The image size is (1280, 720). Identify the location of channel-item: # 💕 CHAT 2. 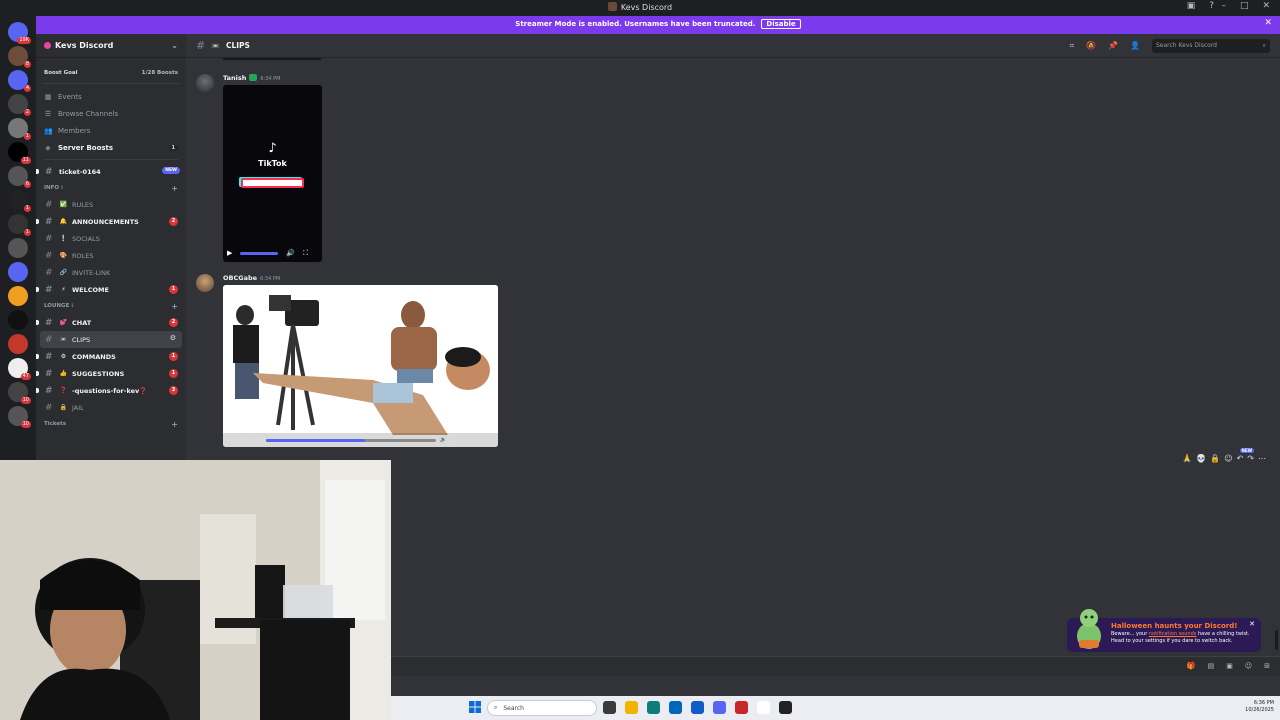
(111, 322).